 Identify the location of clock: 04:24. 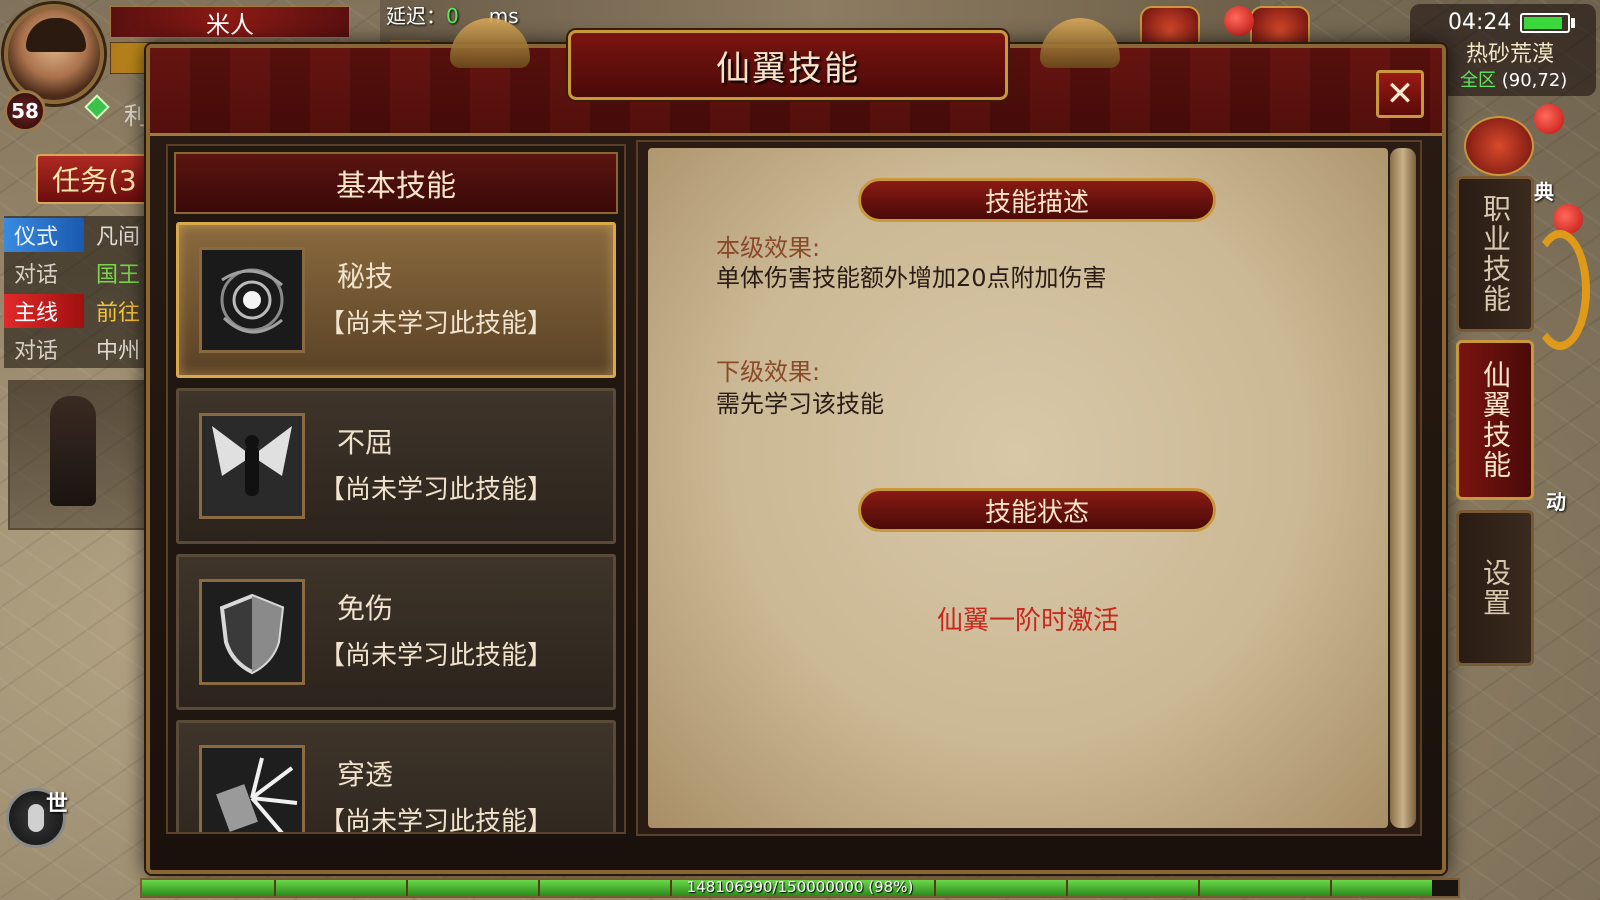
(1480, 22).